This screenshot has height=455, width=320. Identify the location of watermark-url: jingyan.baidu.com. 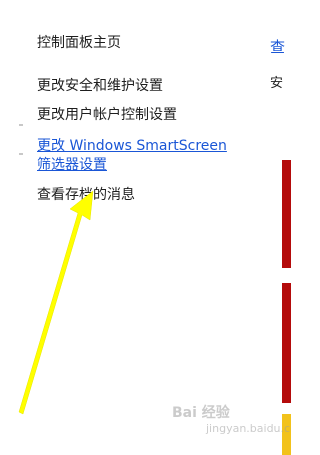
(248, 428).